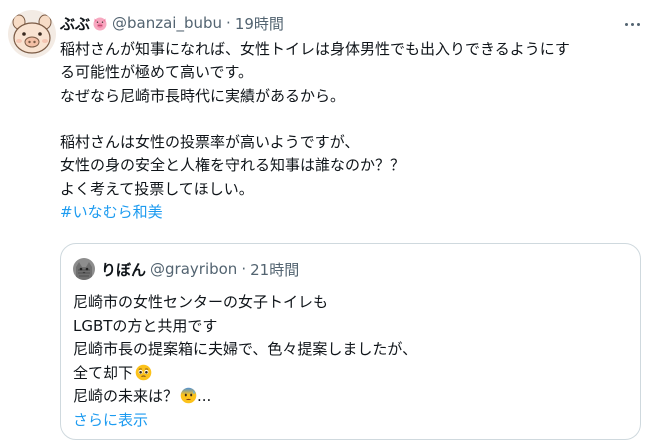 The height and width of the screenshot is (448, 660). Describe the element at coordinates (632, 24) in the screenshot. I see `more-dots-icon` at that location.